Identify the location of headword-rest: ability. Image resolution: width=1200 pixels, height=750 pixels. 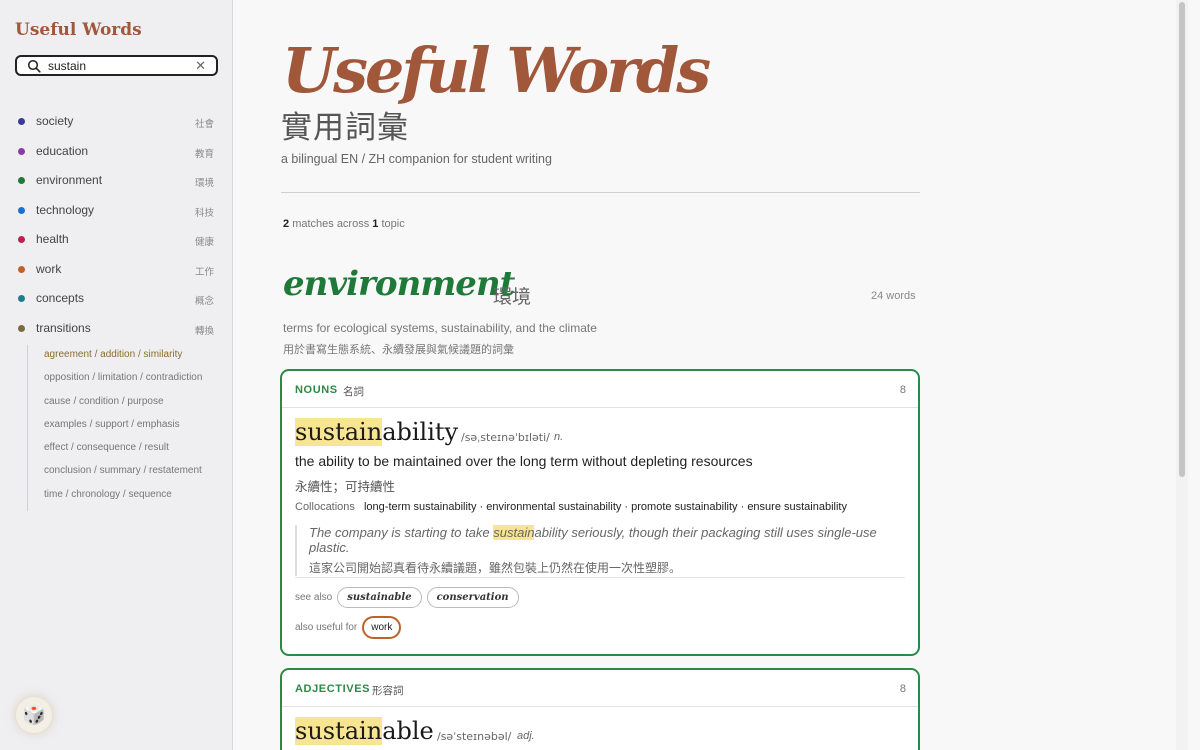
(420, 432).